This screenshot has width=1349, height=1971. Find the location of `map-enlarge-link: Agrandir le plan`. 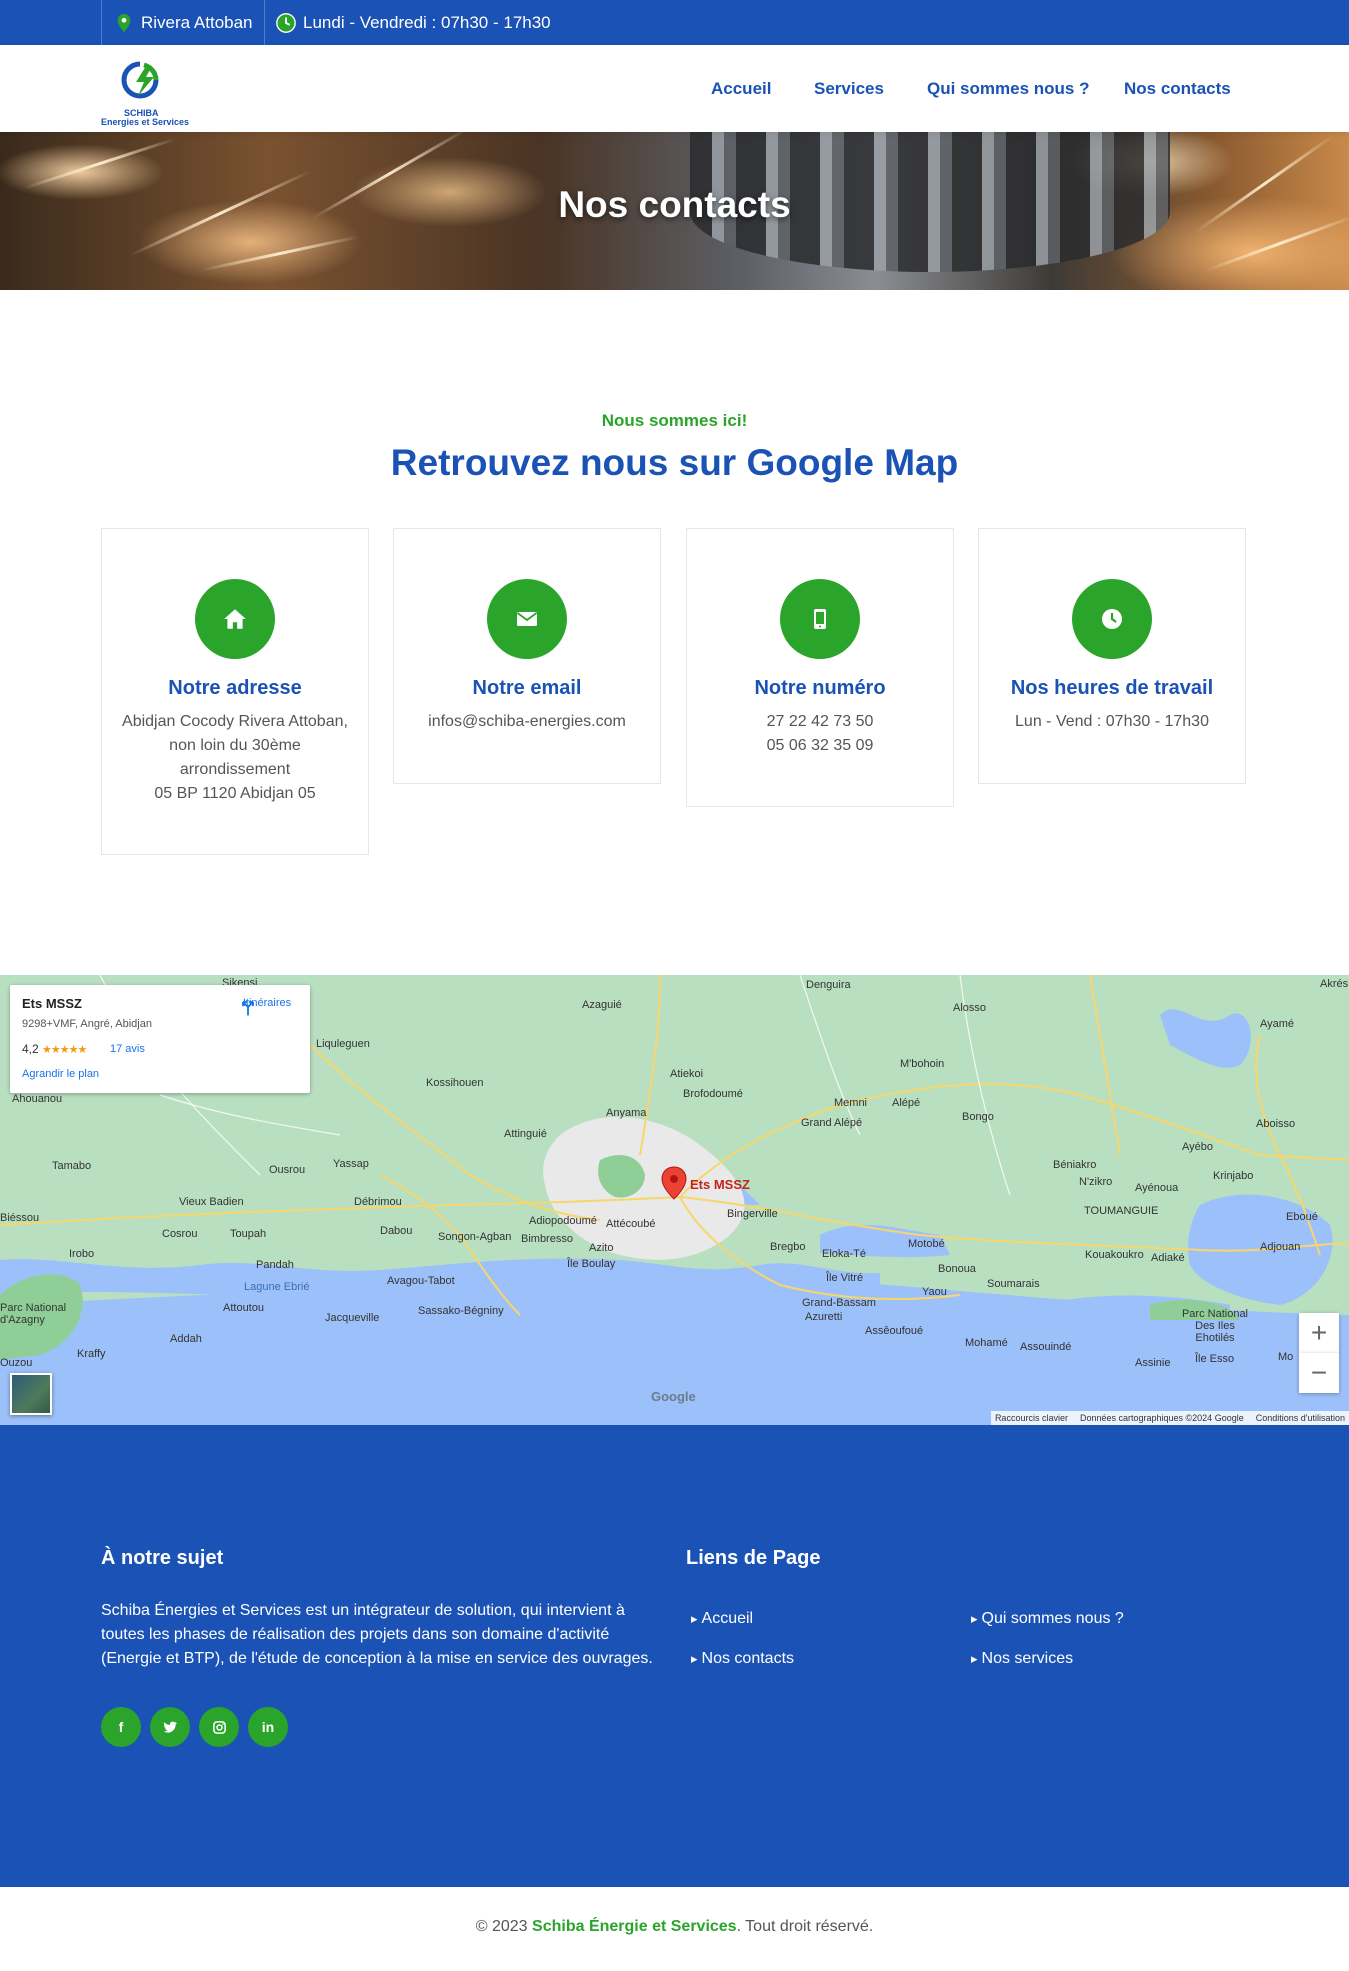

map-enlarge-link: Agrandir le plan is located at coordinates (60, 1074).